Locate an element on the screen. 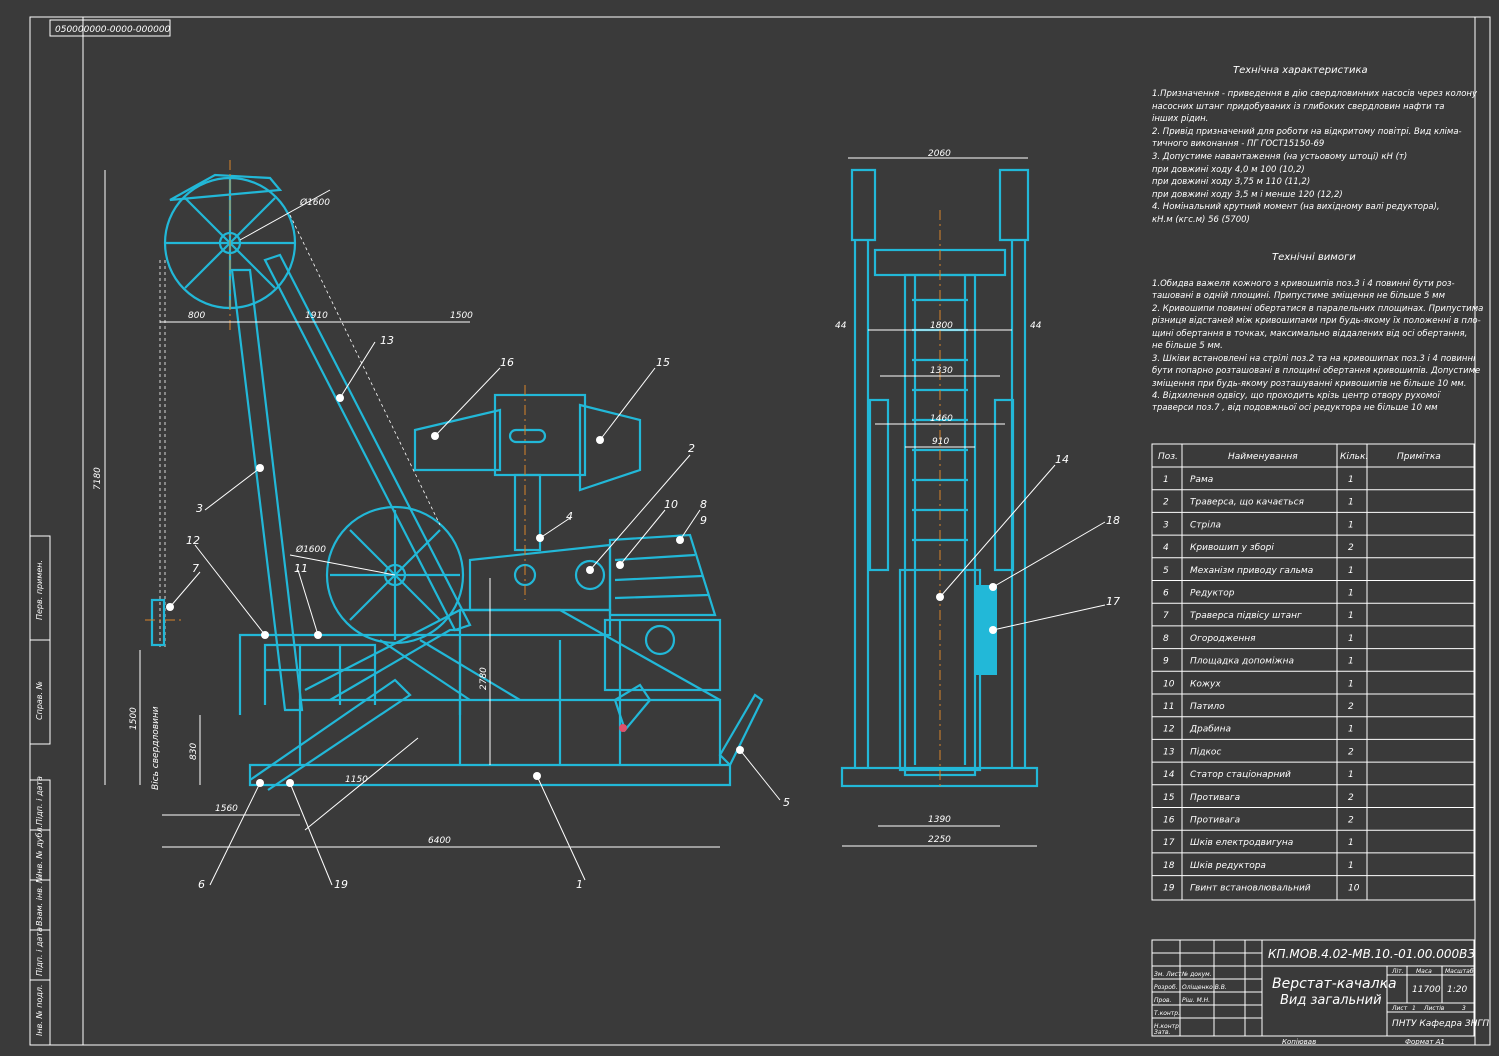 The image size is (1499, 1056). callout-18: 18 is located at coordinates (1113, 520).